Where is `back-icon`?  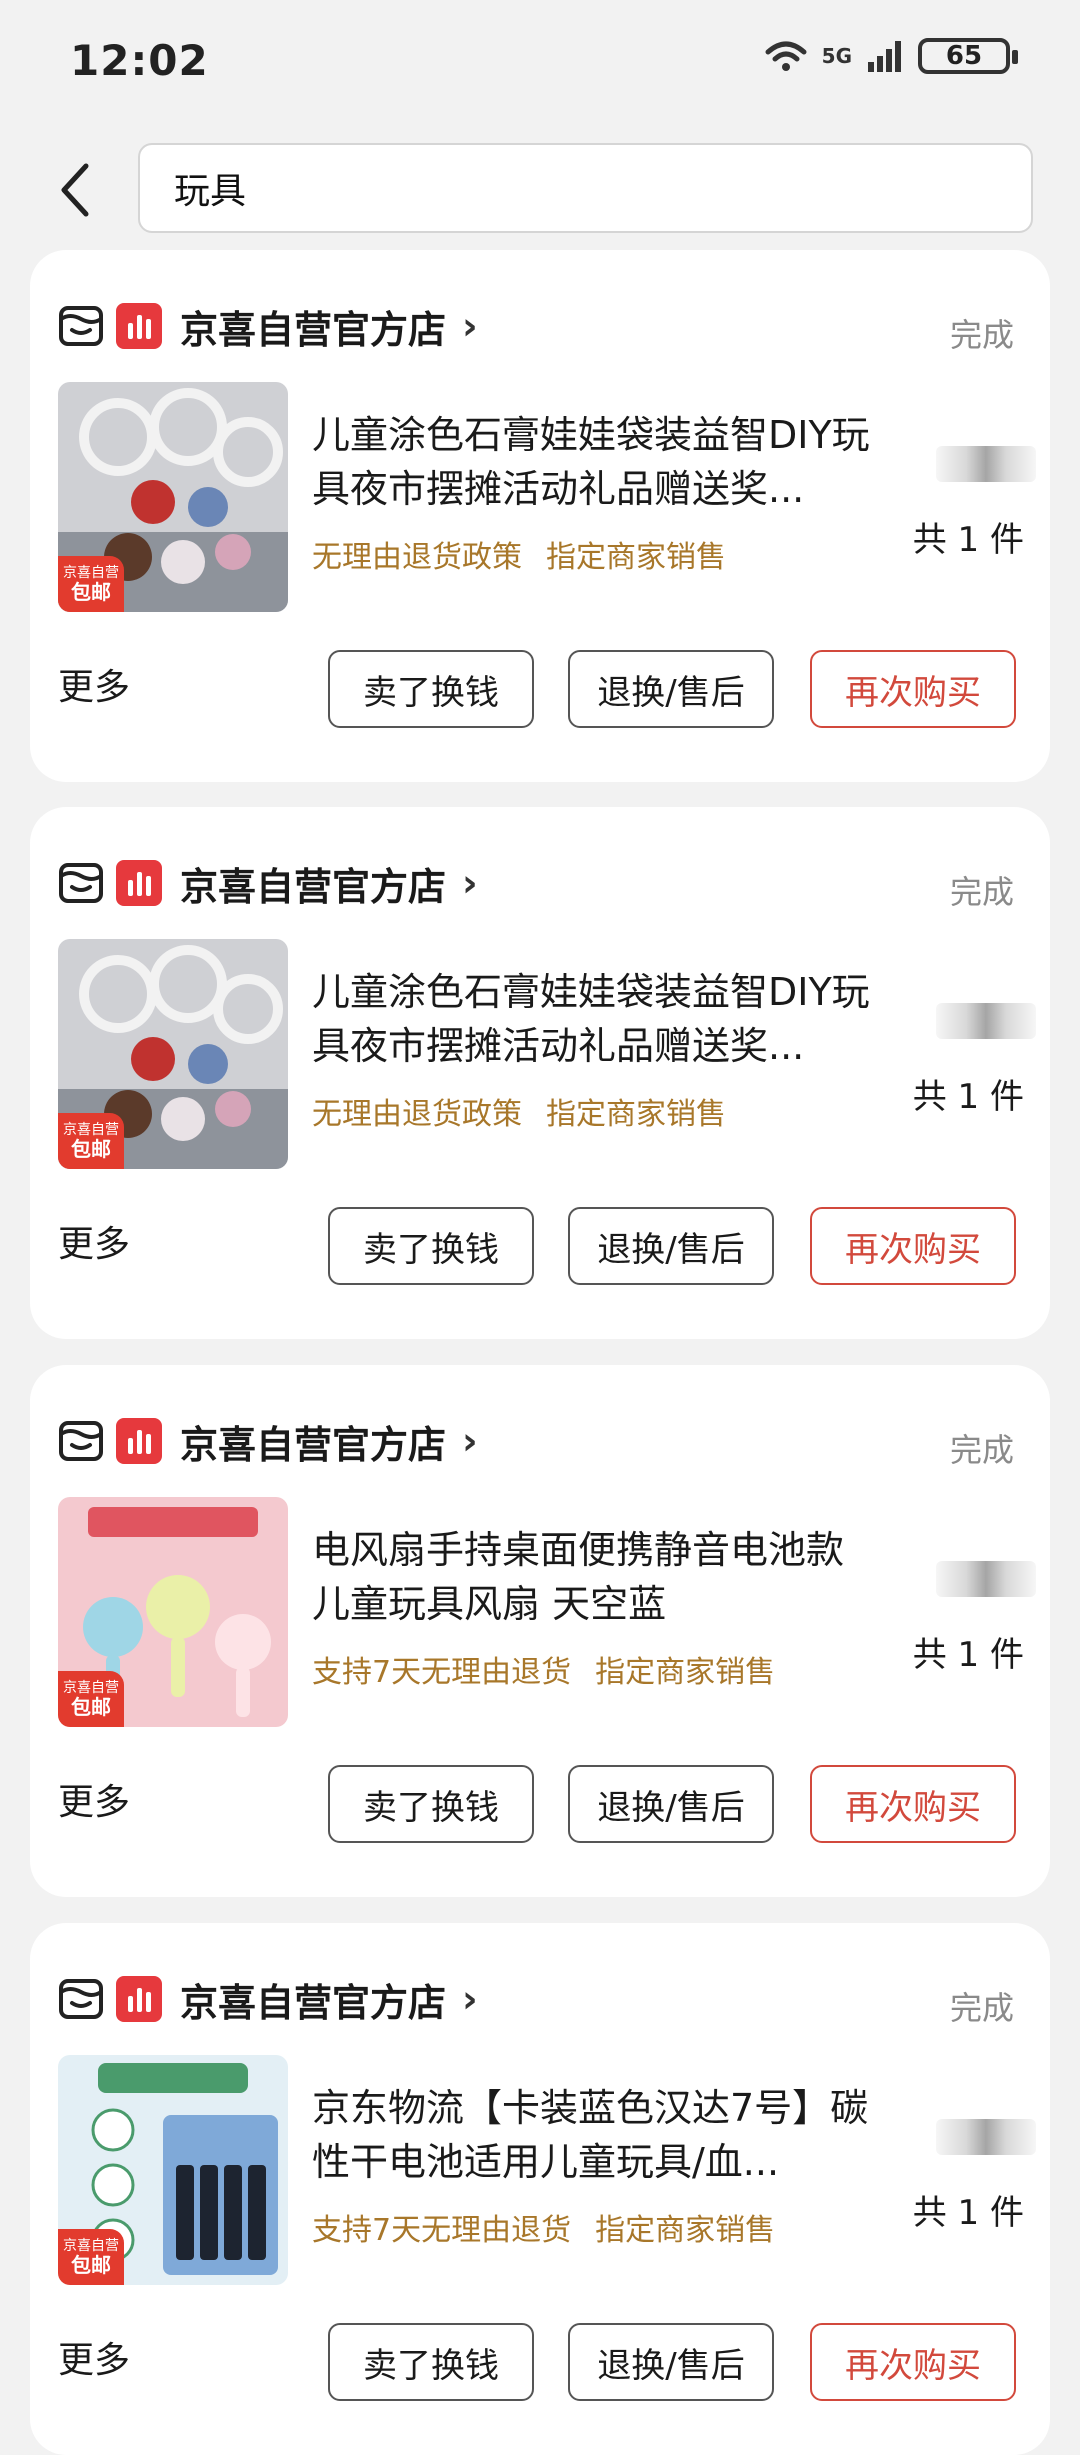 back-icon is located at coordinates (78, 190).